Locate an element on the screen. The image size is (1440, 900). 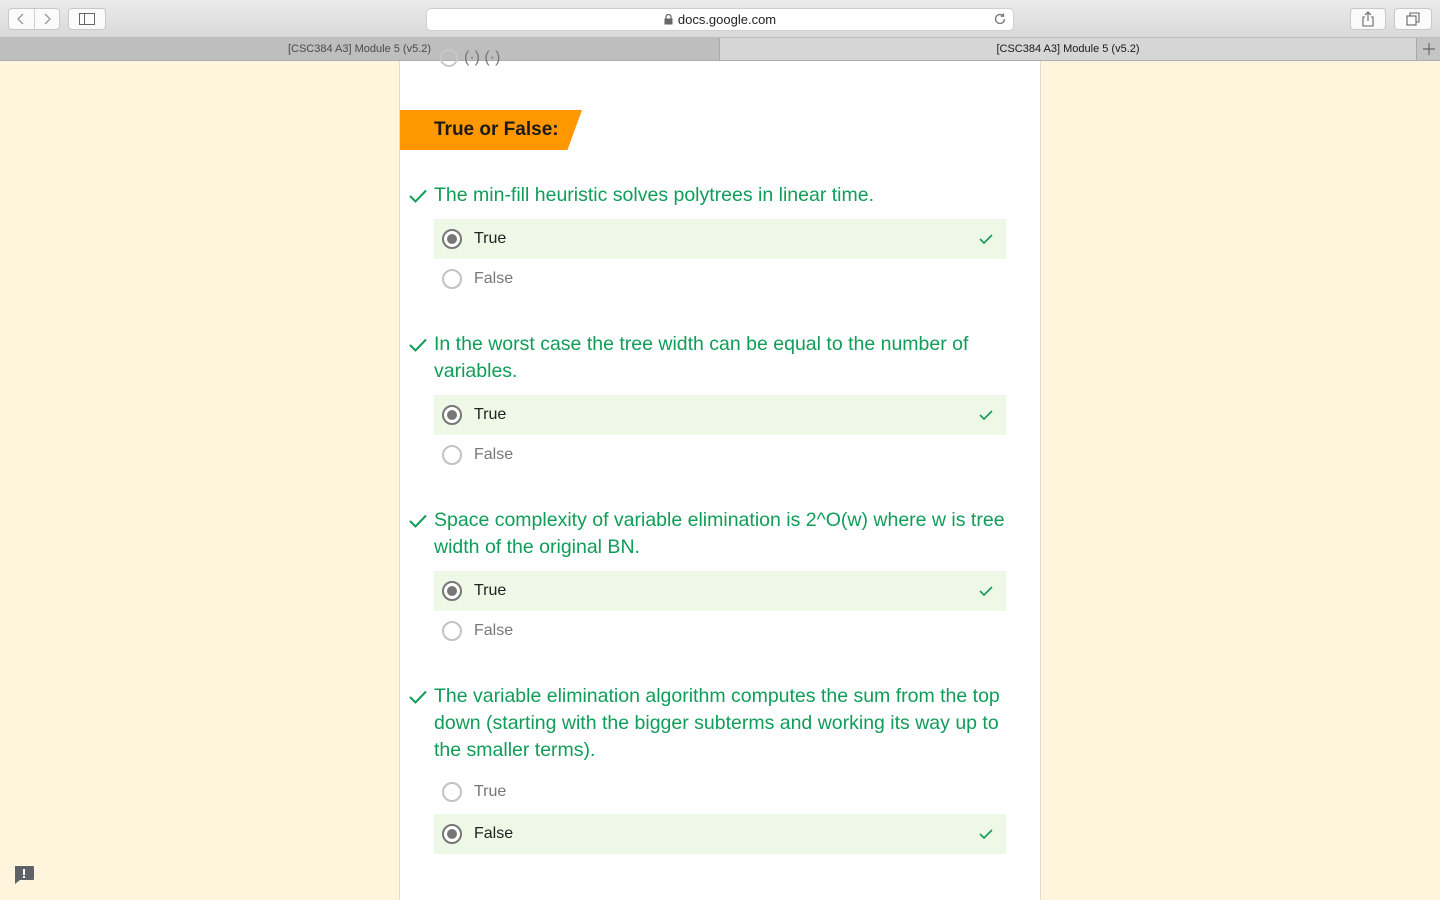
tab-inactive: [CSC384 A3] Module 5 (v5.2) is located at coordinates (360, 49).